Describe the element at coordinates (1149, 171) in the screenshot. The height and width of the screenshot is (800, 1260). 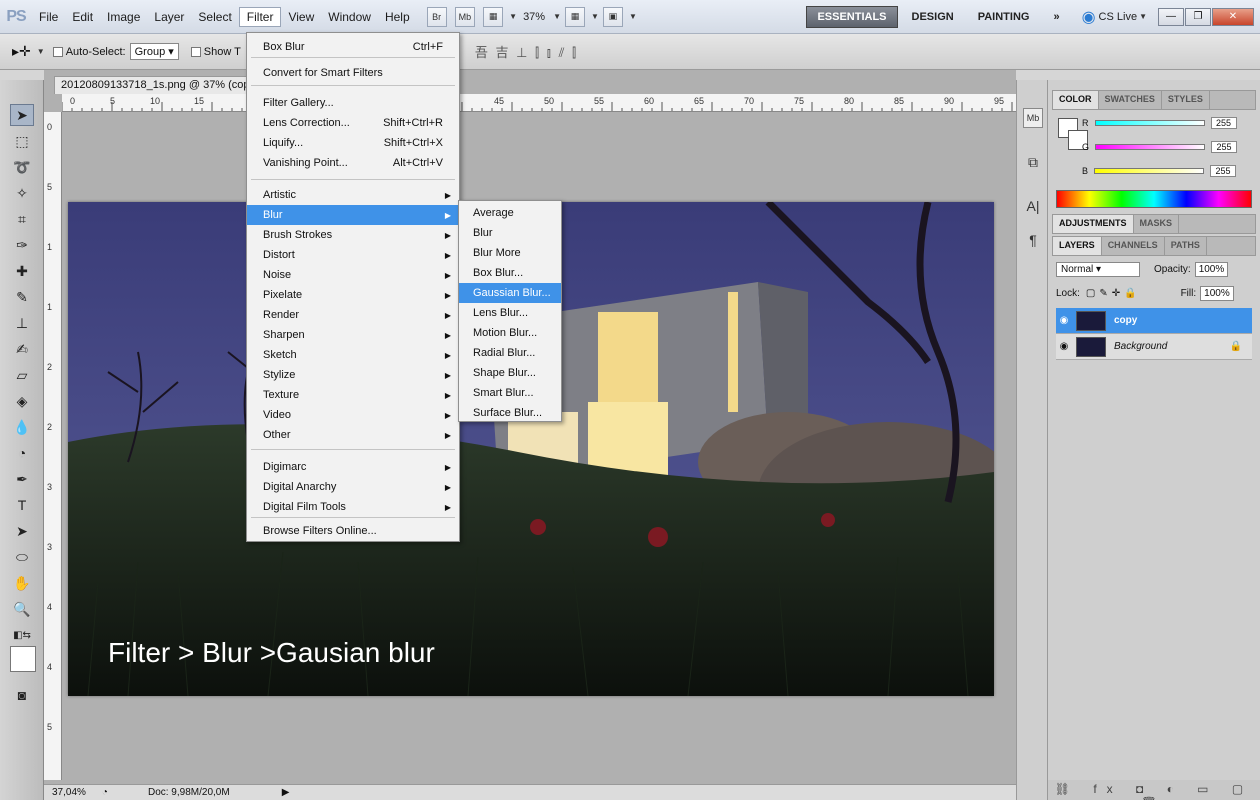
I see `blue-slider` at that location.